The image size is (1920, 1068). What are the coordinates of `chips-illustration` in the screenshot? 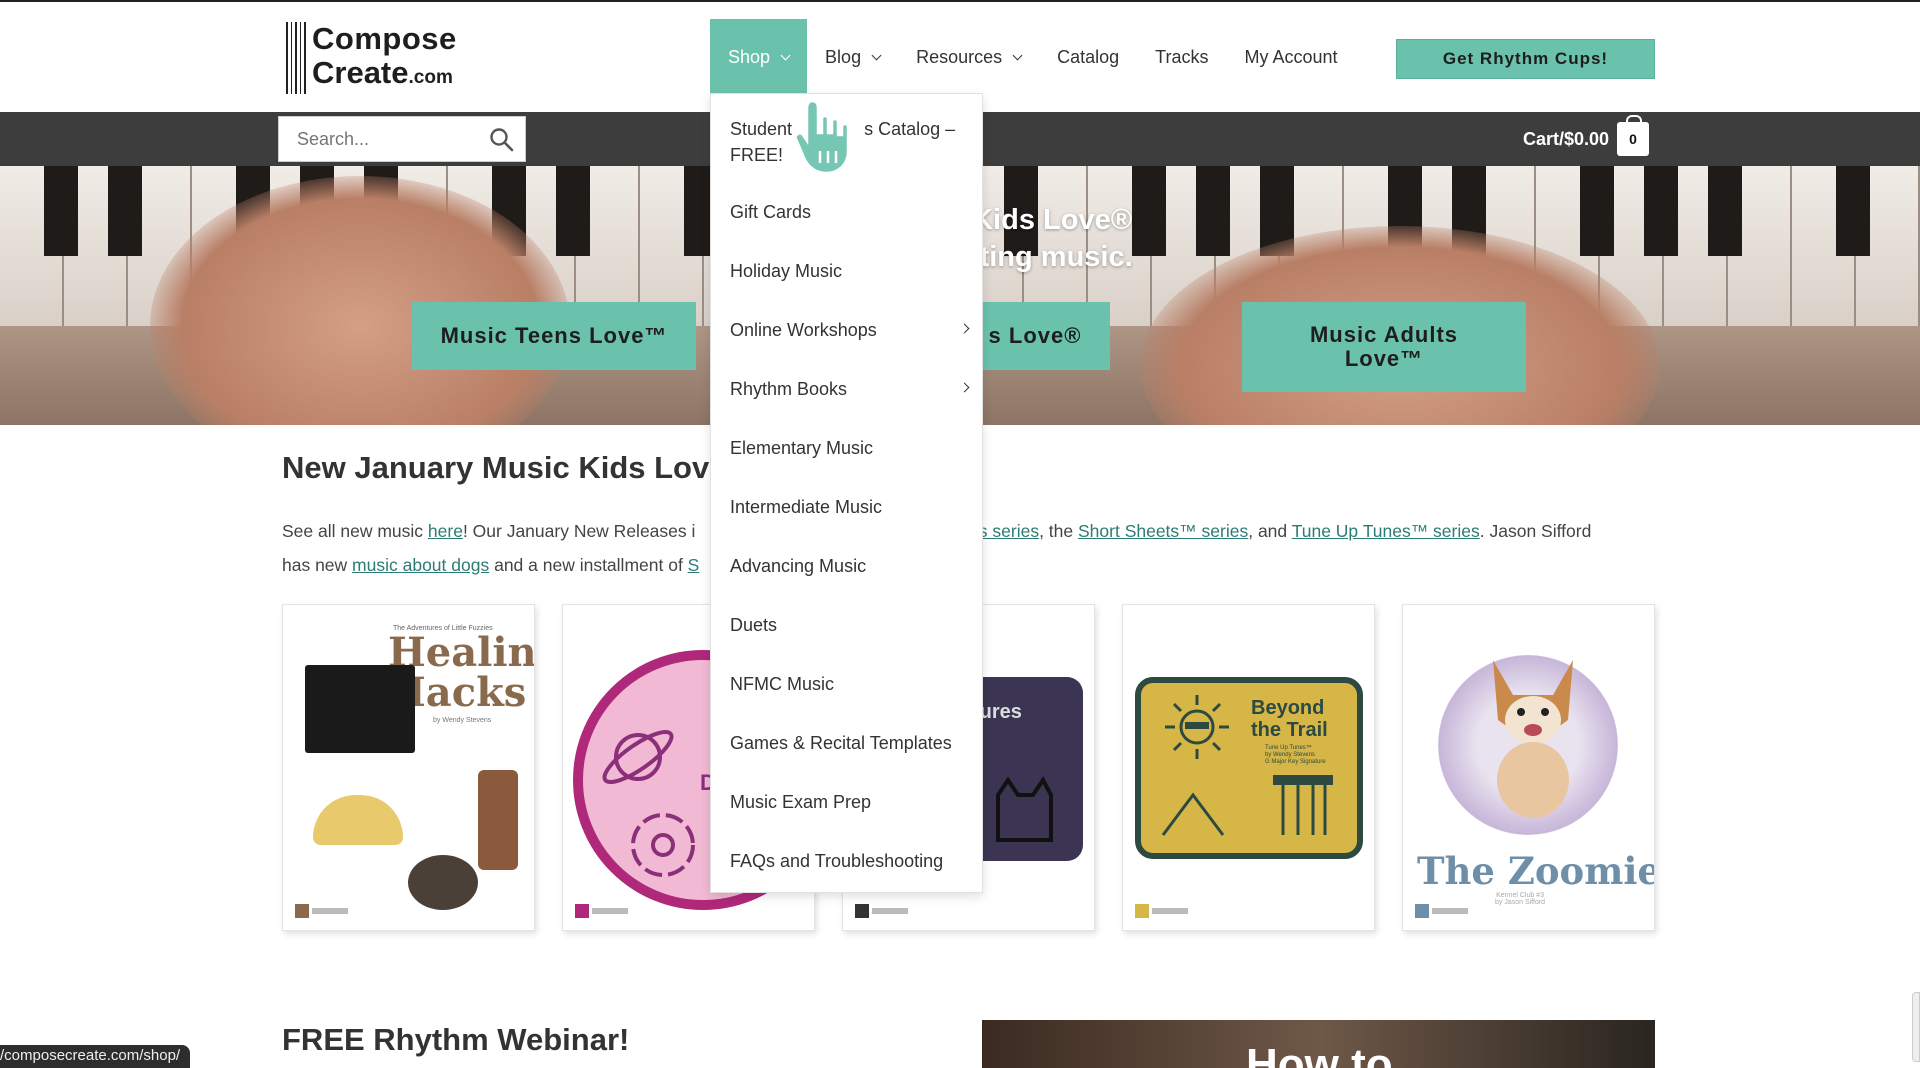 It's located at (358, 820).